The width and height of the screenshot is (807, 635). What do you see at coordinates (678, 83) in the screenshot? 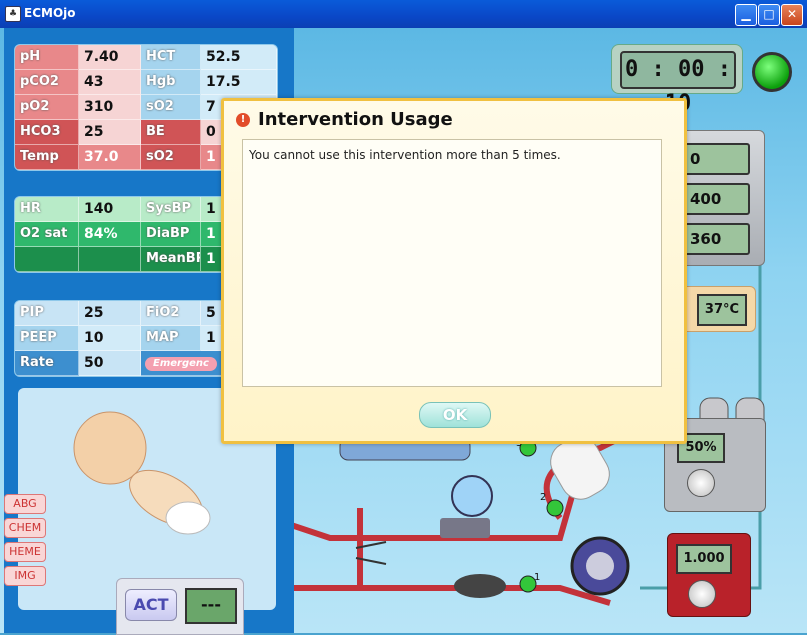
I see `timer-display: 0 : 00 : 10` at bounding box center [678, 83].